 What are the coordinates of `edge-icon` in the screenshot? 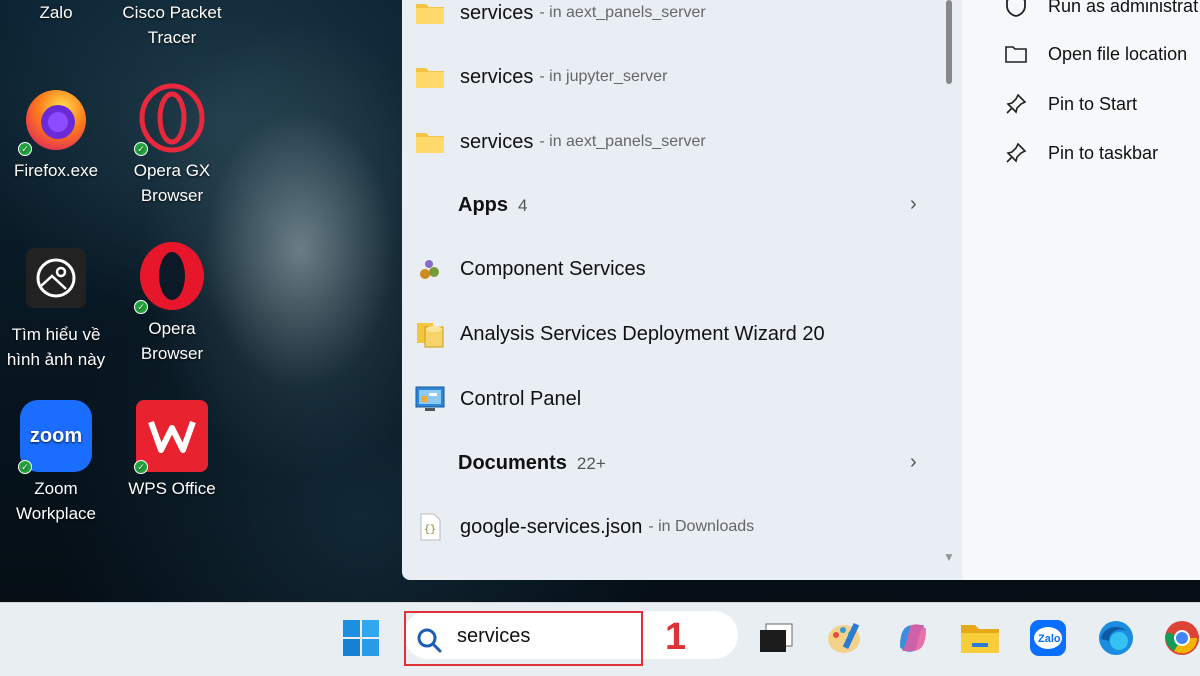 It's located at (1116, 638).